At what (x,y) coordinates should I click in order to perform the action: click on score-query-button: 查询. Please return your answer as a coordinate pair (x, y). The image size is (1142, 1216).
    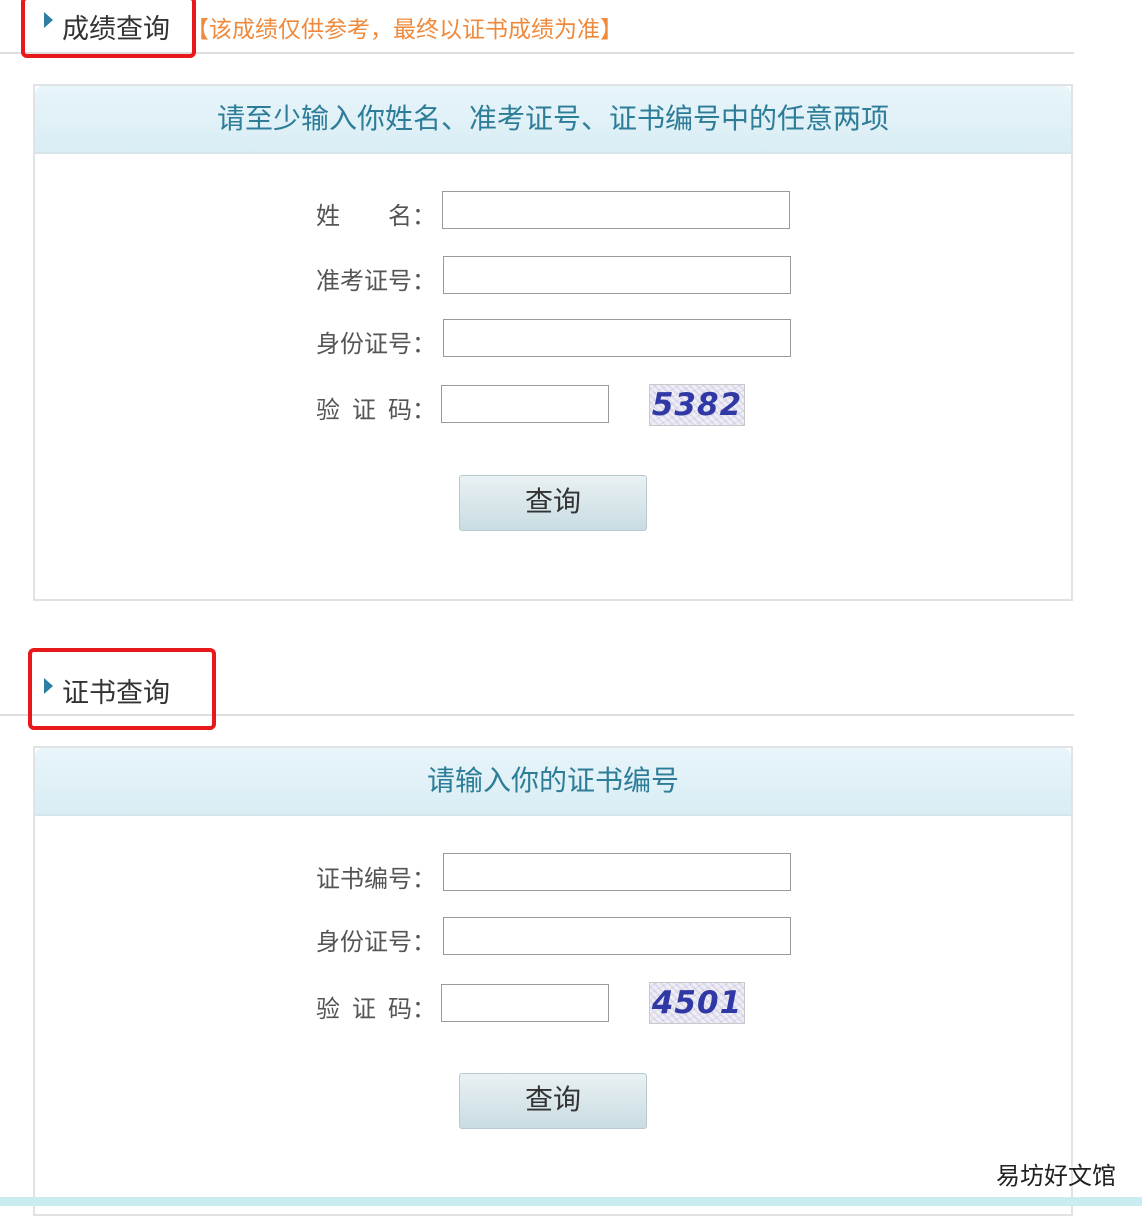
    Looking at the image, I should click on (553, 503).